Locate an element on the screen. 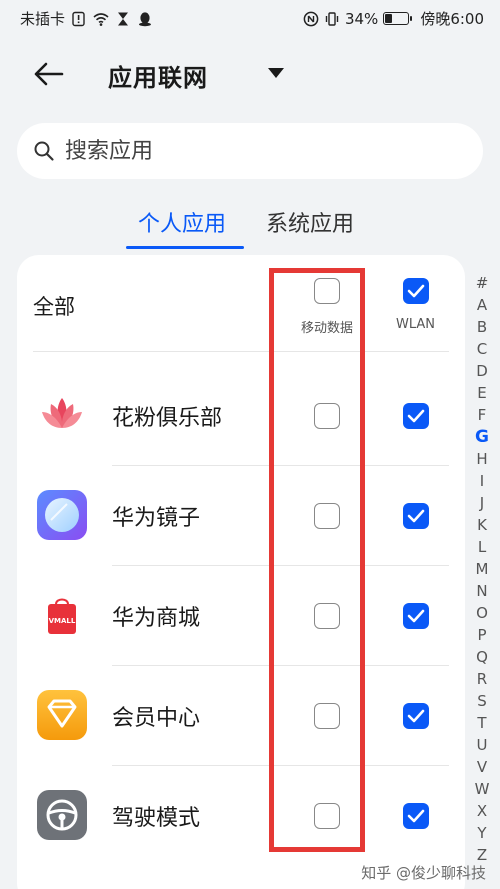 This screenshot has width=500, height=889. alphabet-index-letter: D is located at coordinates (482, 371).